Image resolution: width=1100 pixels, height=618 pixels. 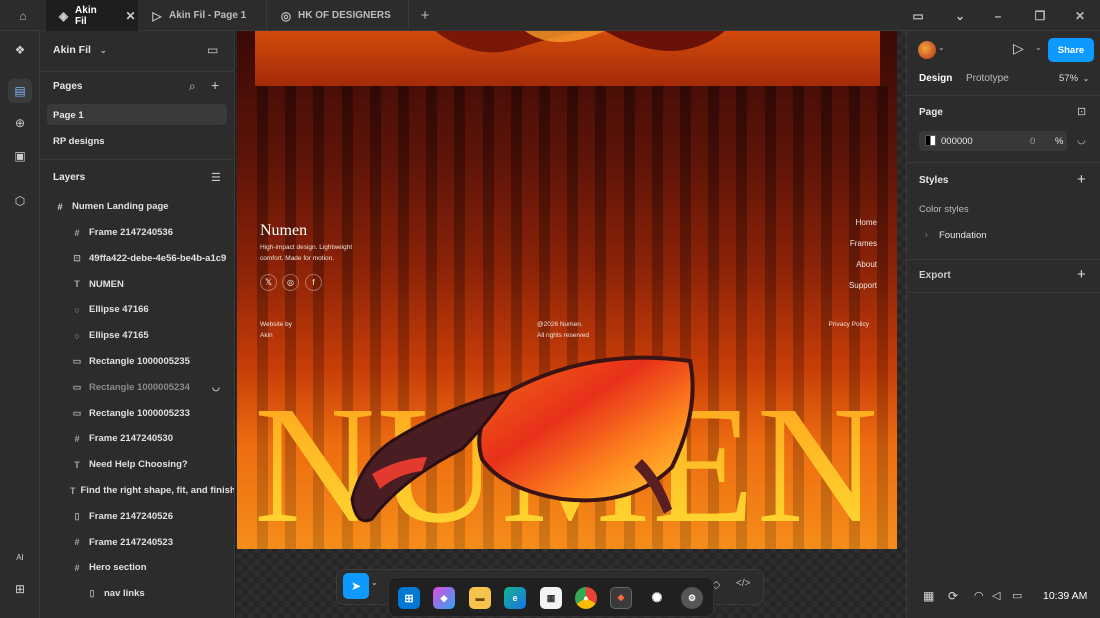 I want to click on nav-frames: Frames, so click(x=863, y=243).